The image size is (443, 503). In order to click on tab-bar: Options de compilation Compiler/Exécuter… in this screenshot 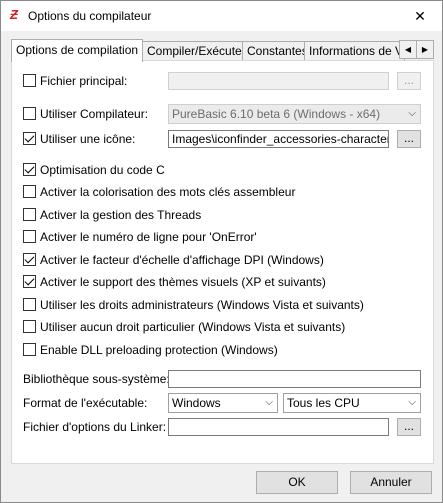, I will do `click(222, 50)`.